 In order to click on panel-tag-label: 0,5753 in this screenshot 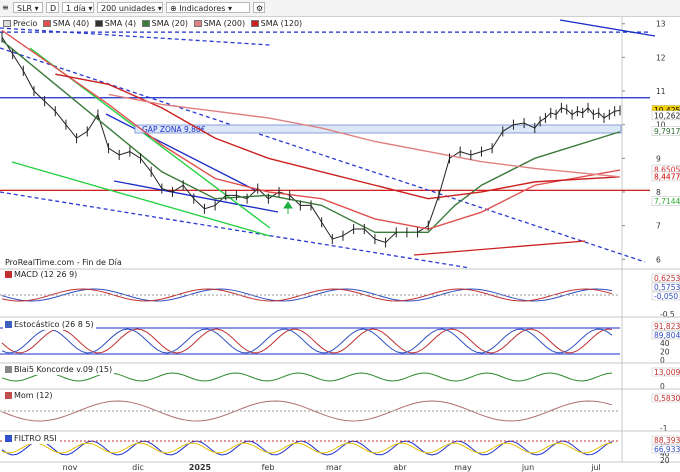, I will do `click(667, 287)`.